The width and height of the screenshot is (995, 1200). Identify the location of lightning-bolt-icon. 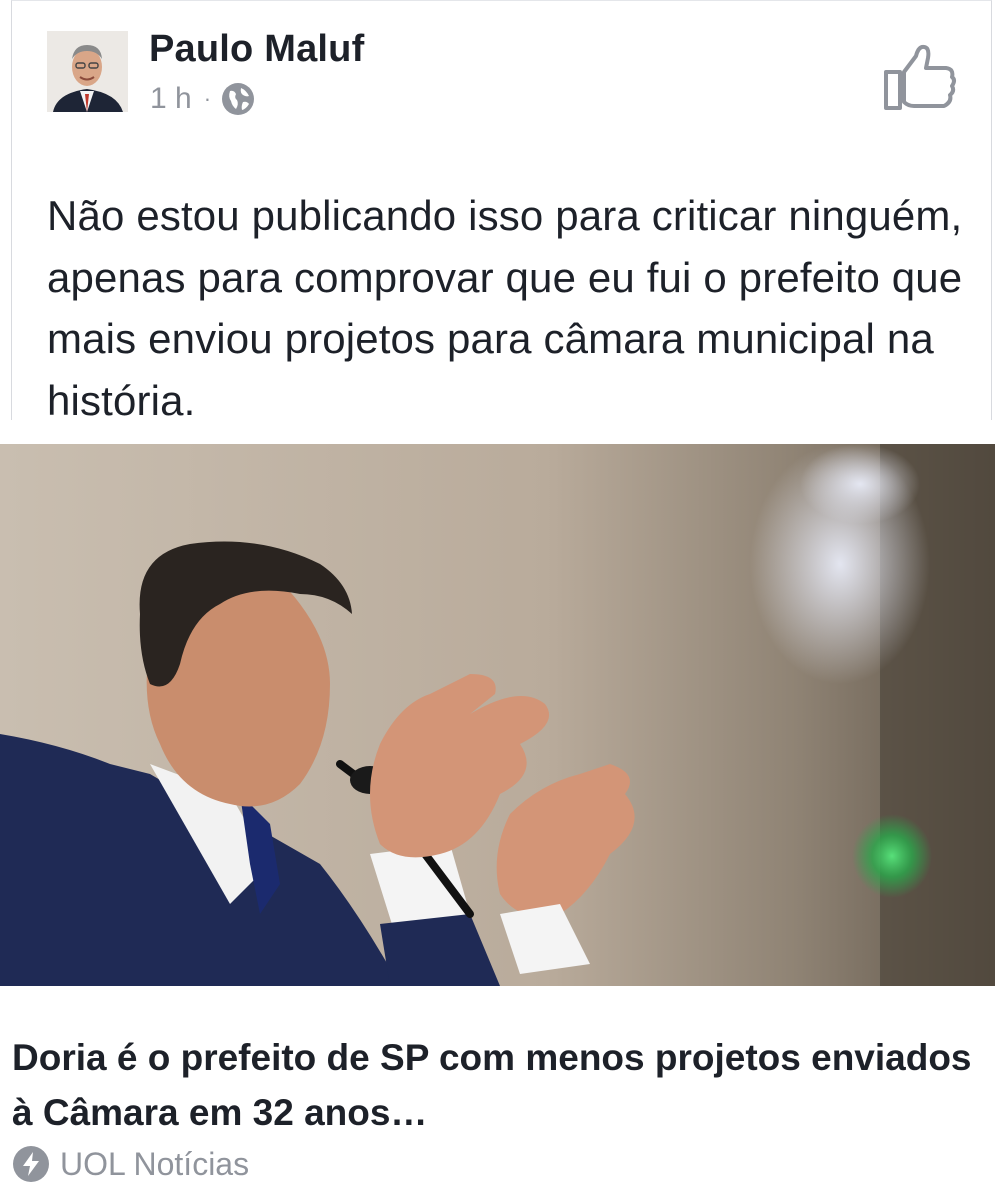
(31, 1164).